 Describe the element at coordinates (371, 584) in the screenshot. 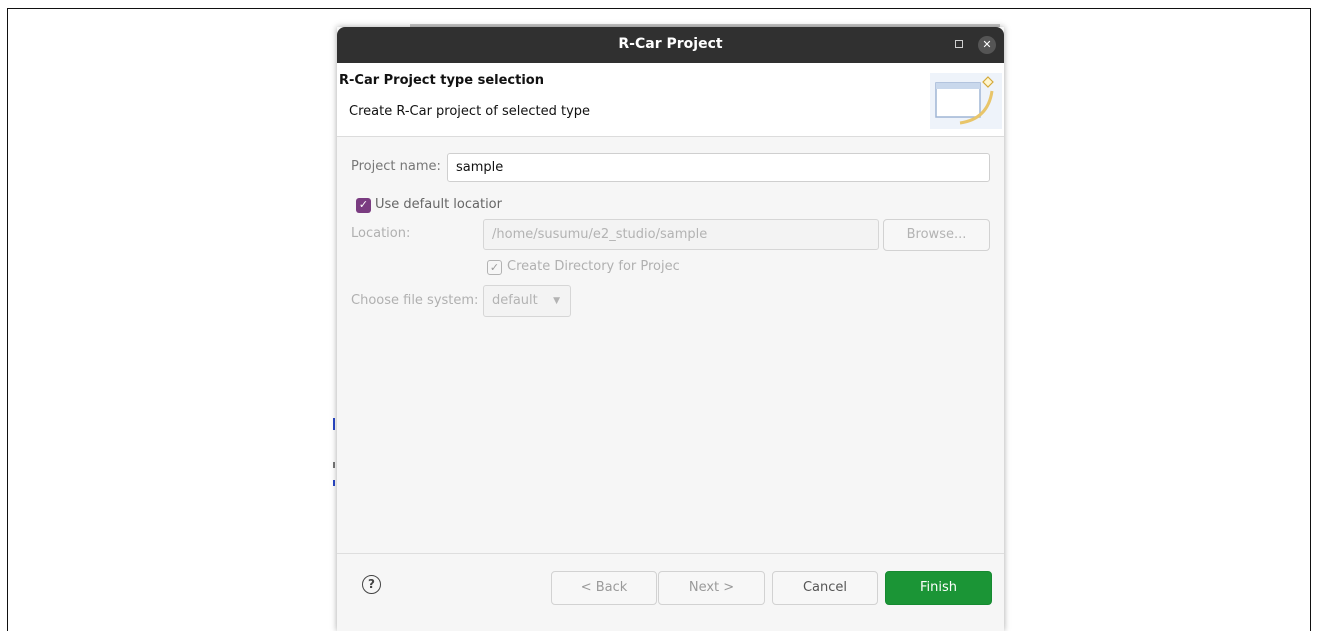

I see `help-icon: ?` at that location.